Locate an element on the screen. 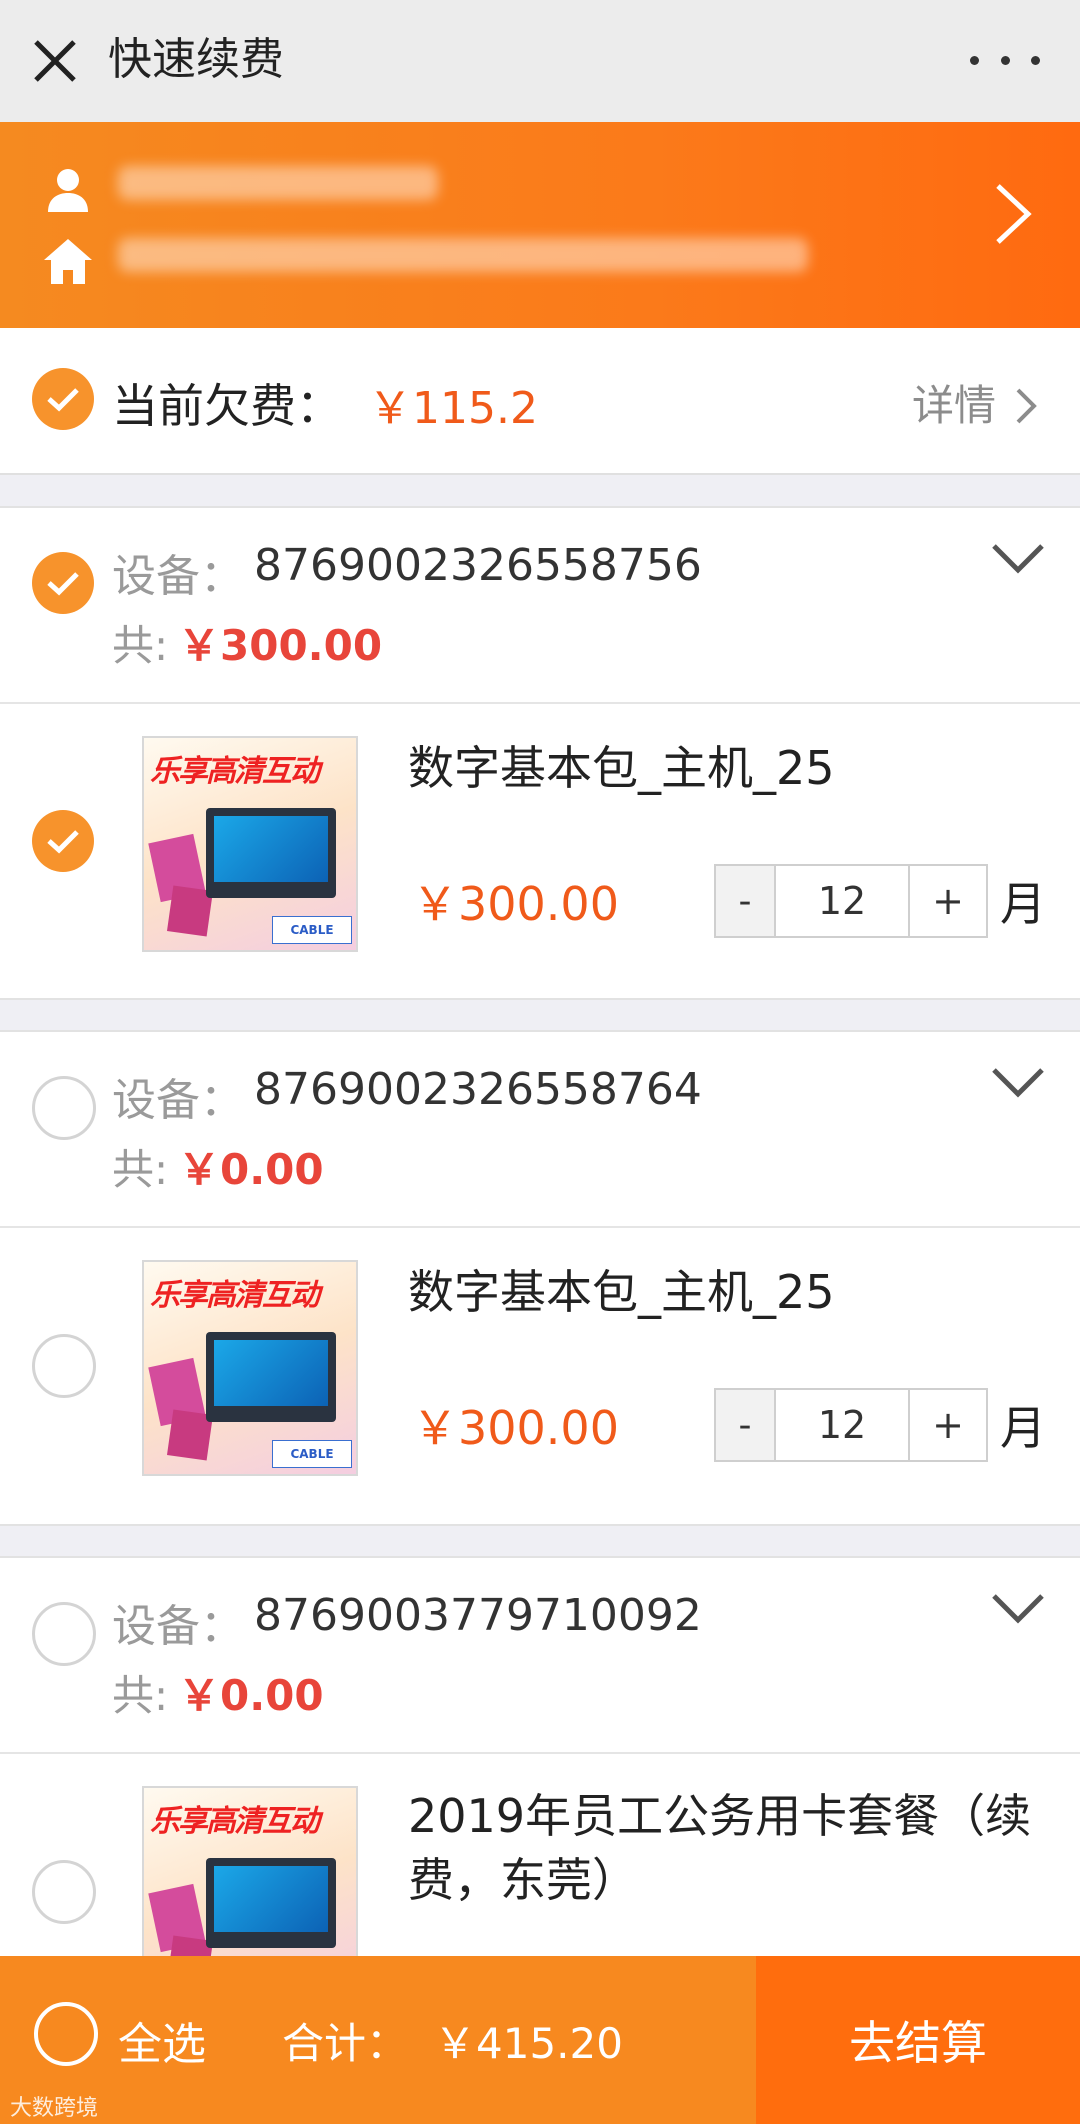 This screenshot has width=1080, height=2124. page-title: 快速续费 is located at coordinates (196, 59).